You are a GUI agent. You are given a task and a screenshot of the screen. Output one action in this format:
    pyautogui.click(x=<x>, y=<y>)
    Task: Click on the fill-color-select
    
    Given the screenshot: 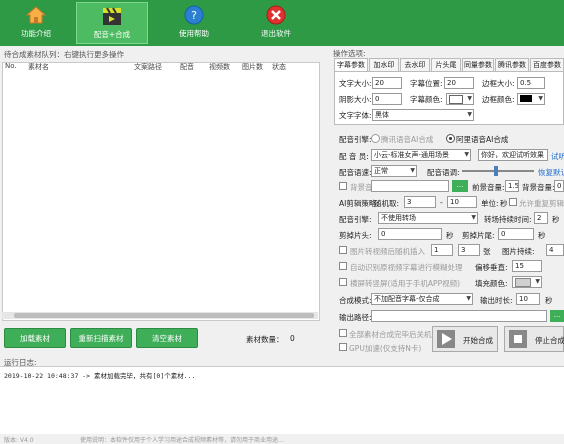 What is the action you would take?
    pyautogui.click(x=527, y=282)
    